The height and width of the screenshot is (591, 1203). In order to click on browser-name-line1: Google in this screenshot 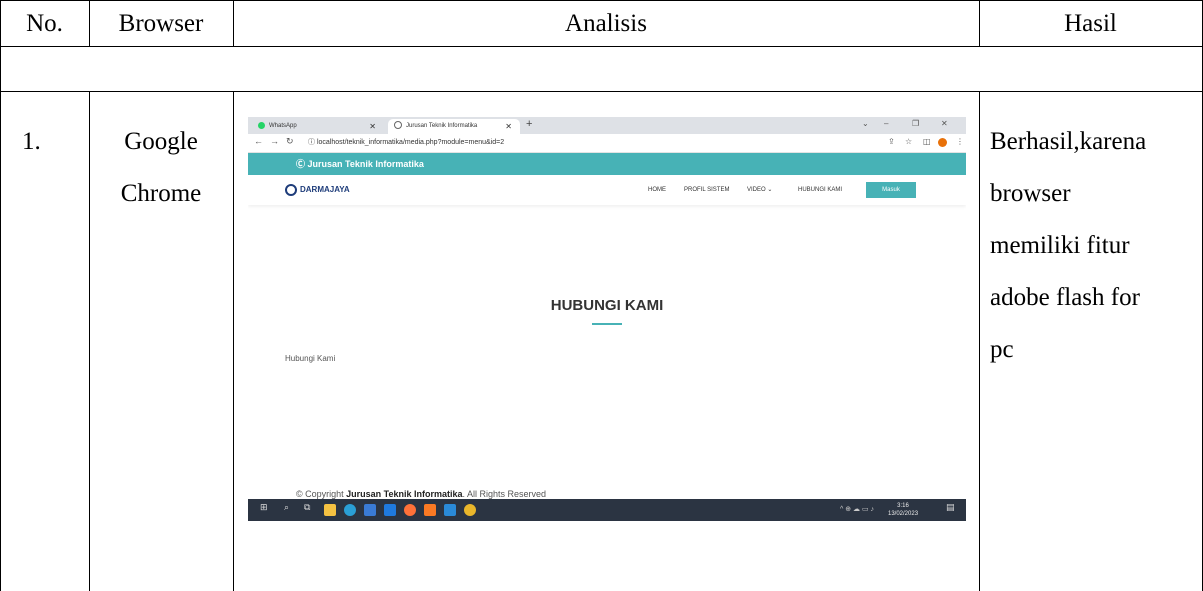, I will do `click(161, 141)`.